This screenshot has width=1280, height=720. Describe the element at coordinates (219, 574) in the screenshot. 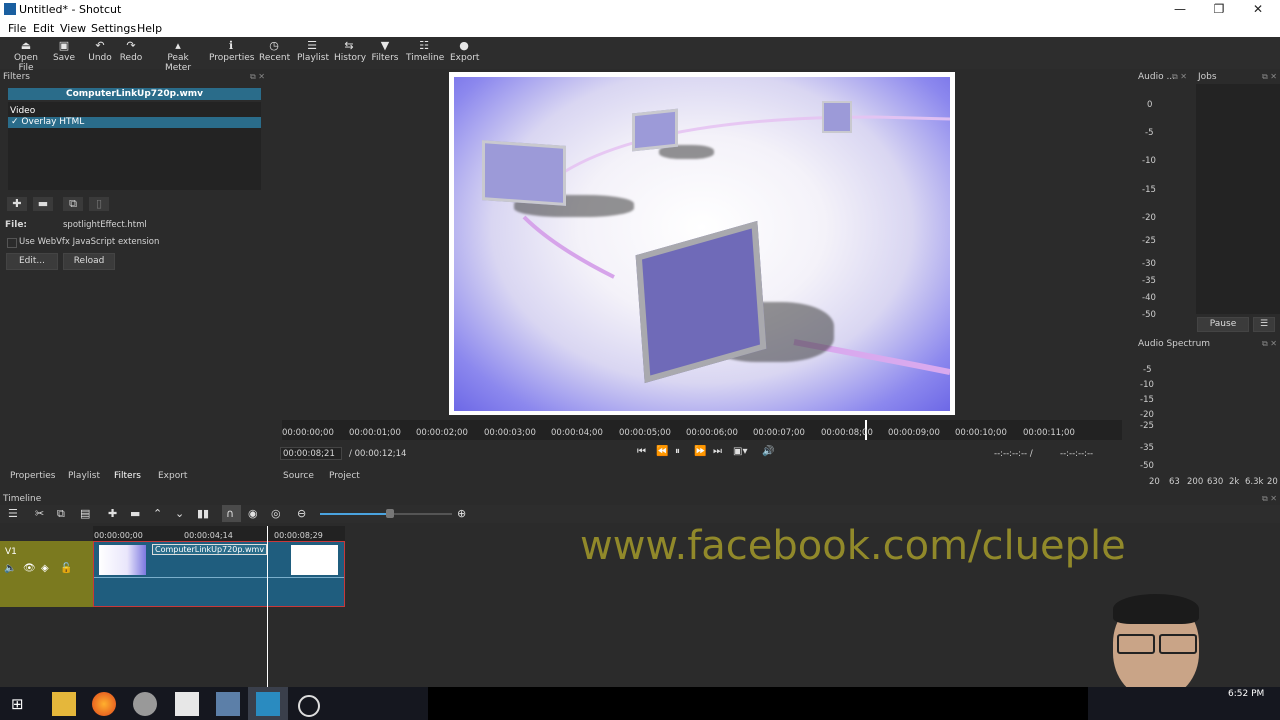

I see `track-clip-area: ComputerLinkUp720p.wmv` at that location.